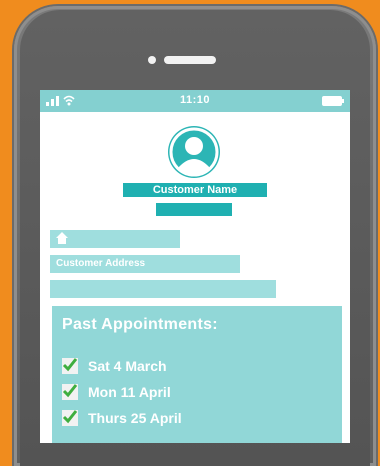 This screenshot has width=380, height=466. I want to click on customer-address-field: Customer Address, so click(145, 264).